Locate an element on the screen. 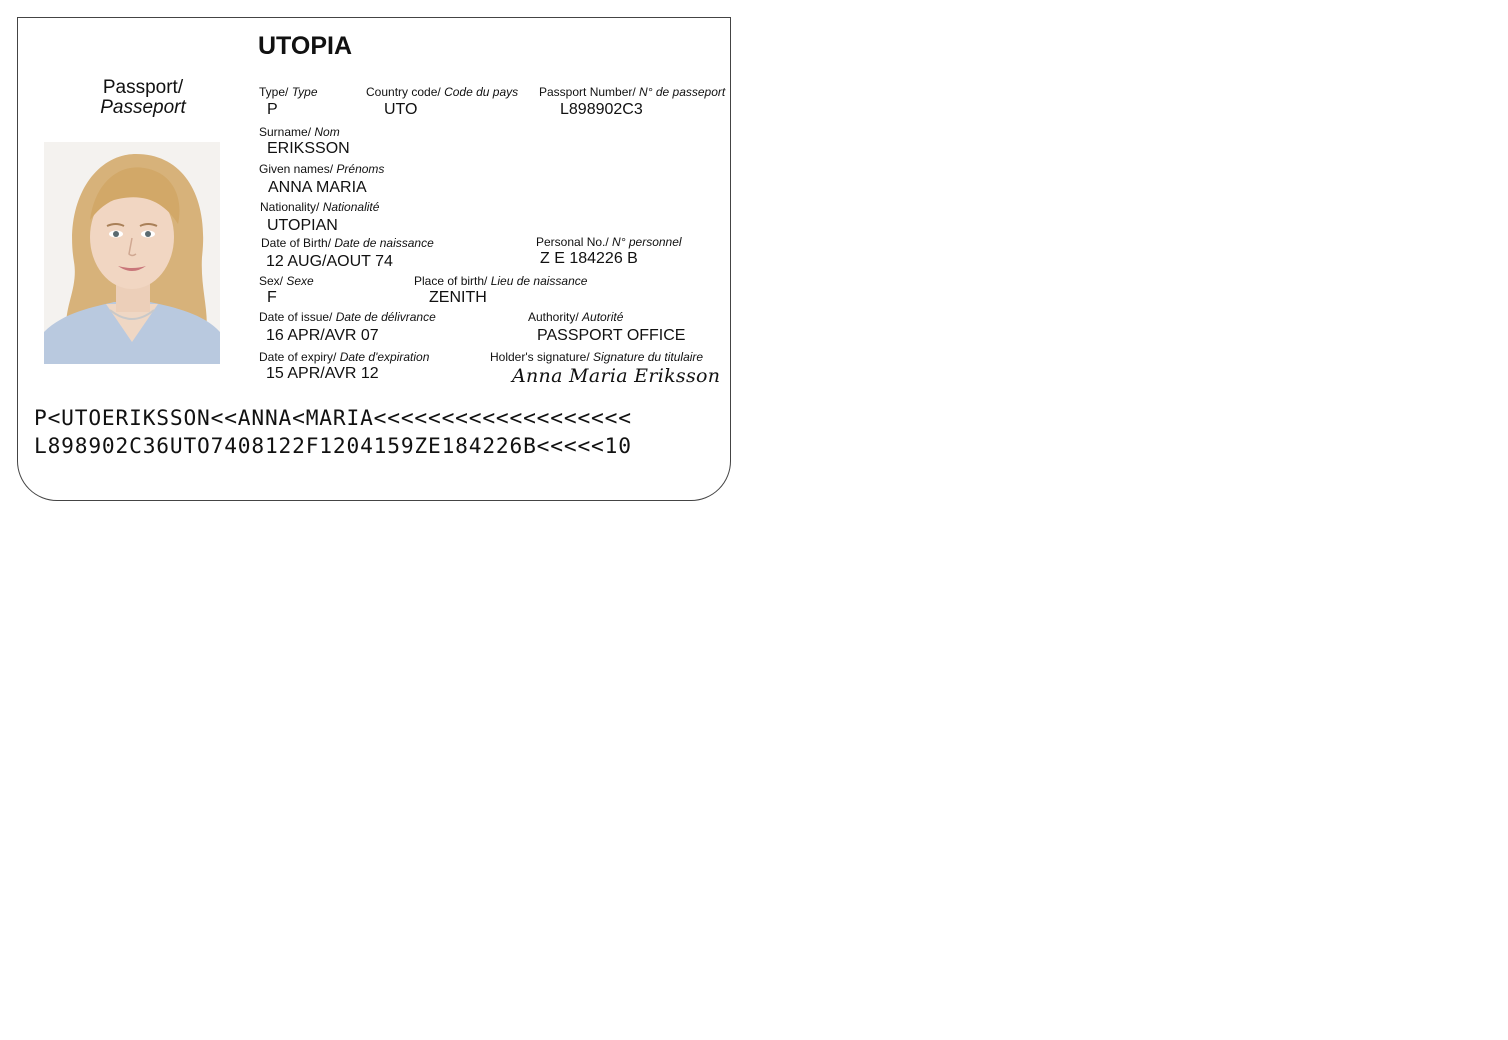 This screenshot has height=1040, width=1508. date-of-expiry-value: 15 APR/AVR 12 is located at coordinates (322, 373).